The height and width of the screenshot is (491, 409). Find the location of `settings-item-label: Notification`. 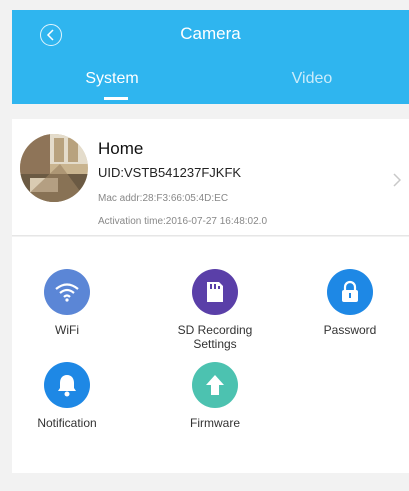

settings-item-label: Notification is located at coordinates (67, 423).